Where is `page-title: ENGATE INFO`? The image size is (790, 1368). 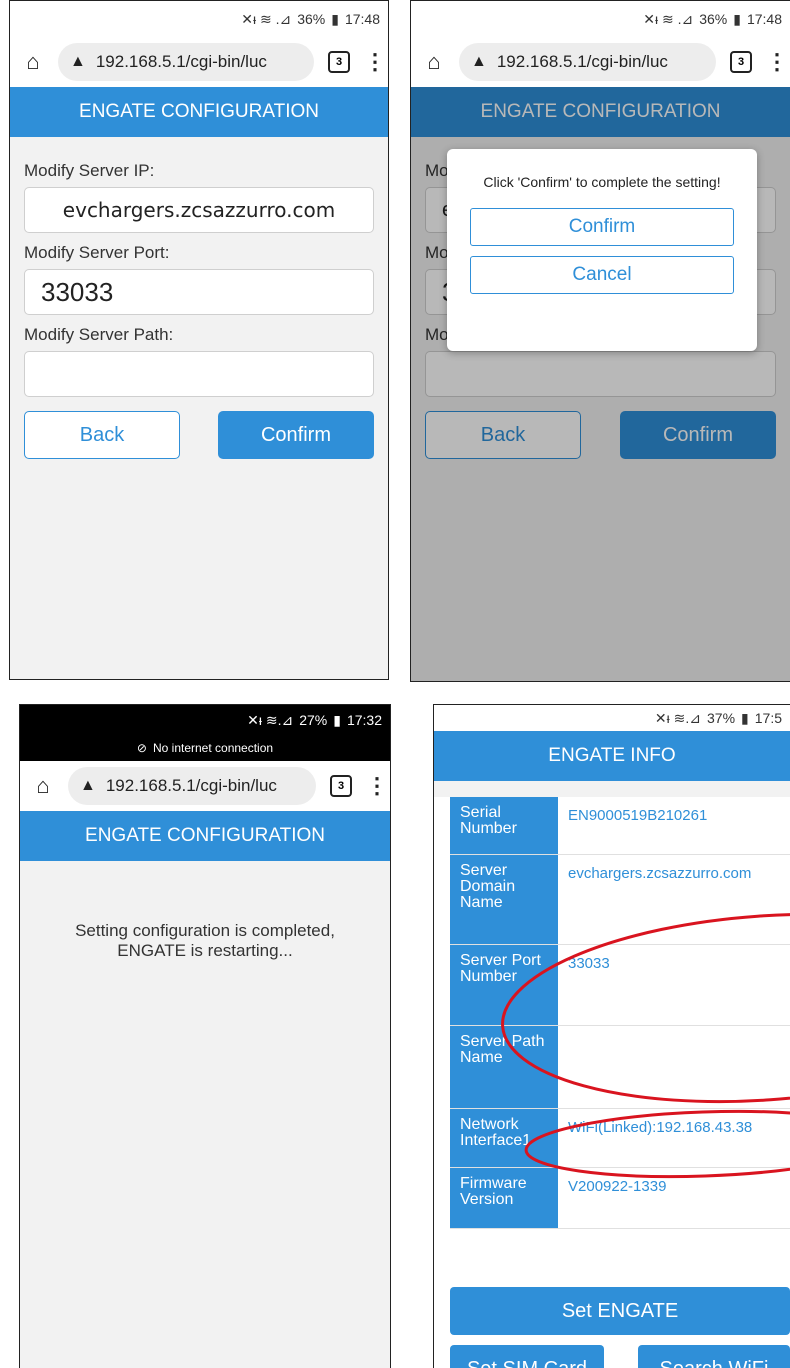 page-title: ENGATE INFO is located at coordinates (612, 756).